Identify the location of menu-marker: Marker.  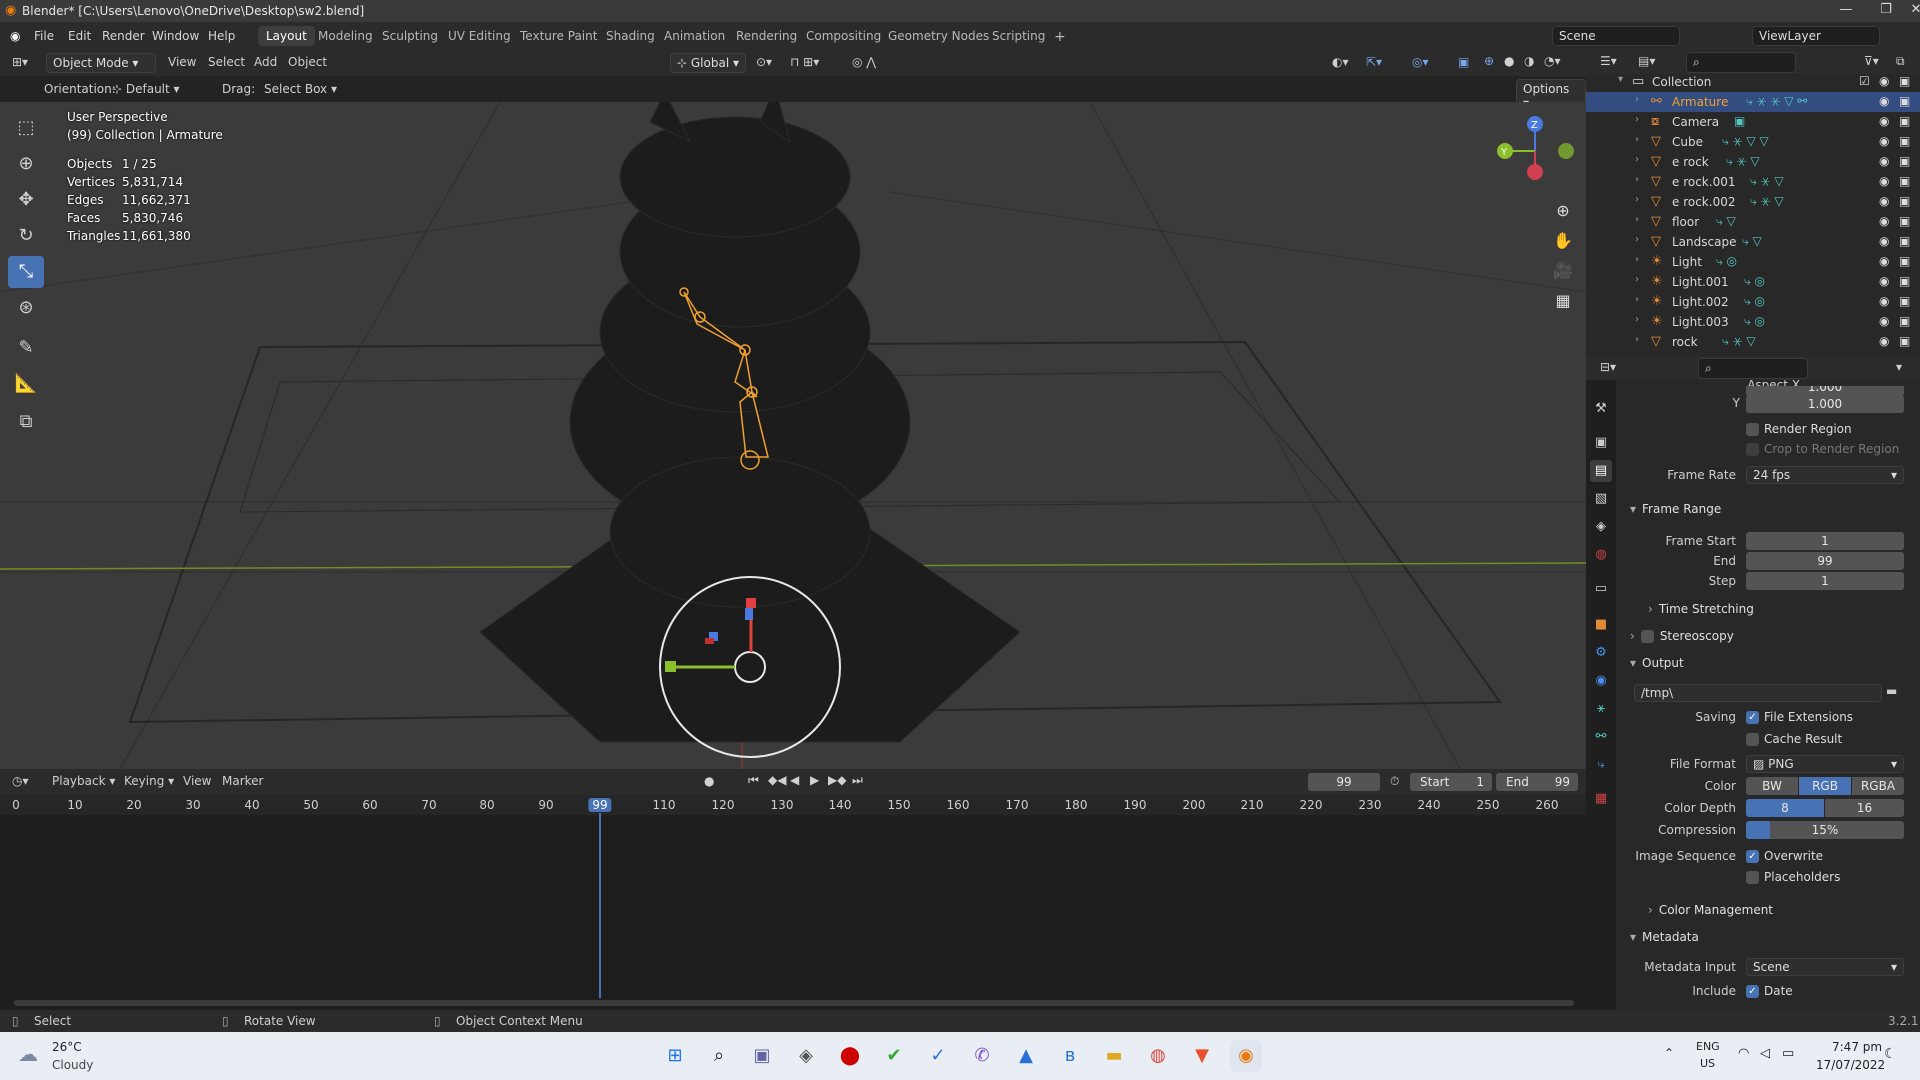
(242, 781).